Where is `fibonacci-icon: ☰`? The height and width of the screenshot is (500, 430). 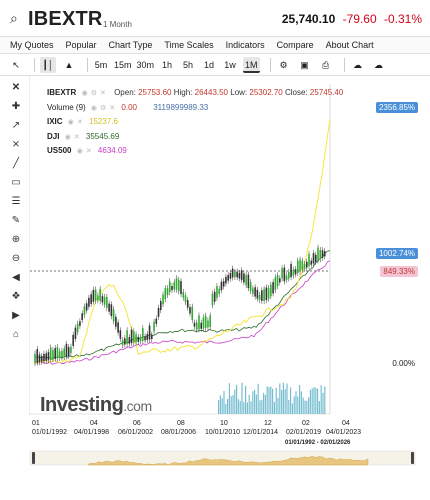 fibonacci-icon: ☰ is located at coordinates (16, 202).